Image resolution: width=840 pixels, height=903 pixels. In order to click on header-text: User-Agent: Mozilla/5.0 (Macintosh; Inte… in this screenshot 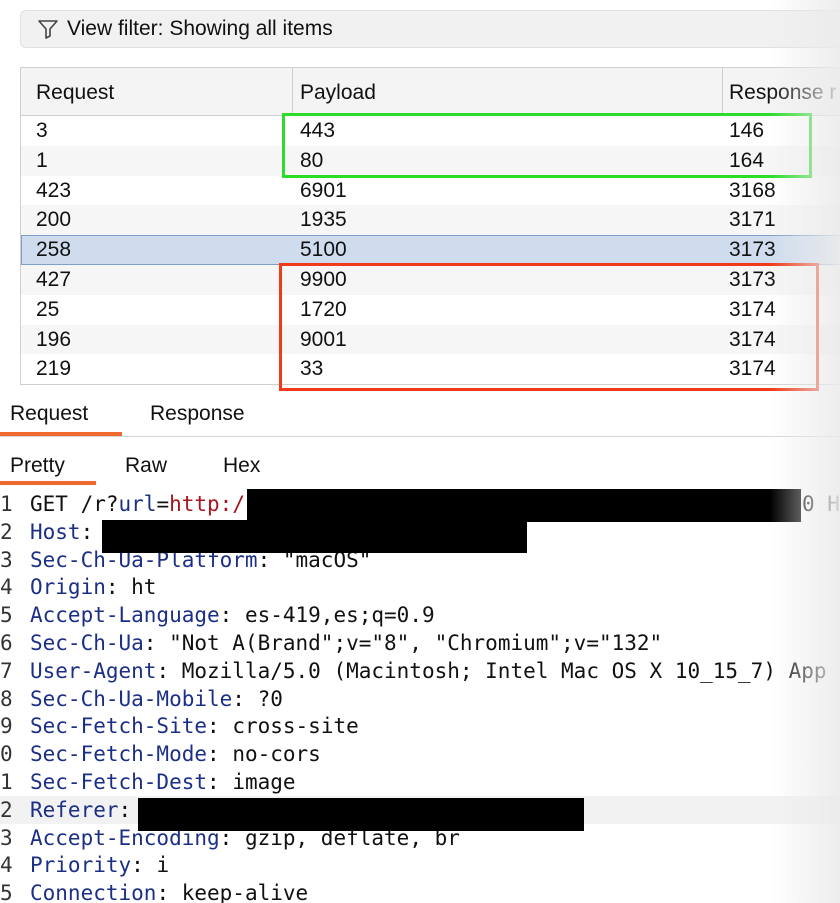, I will do `click(428, 671)`.